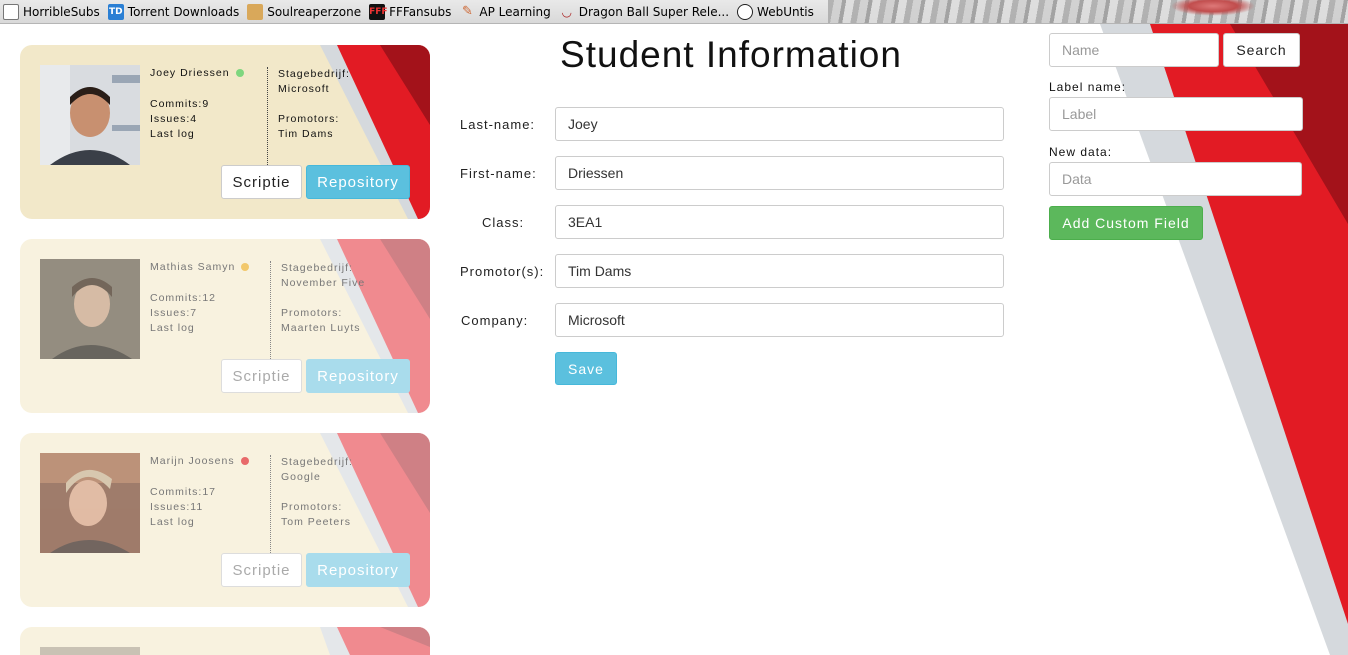 Image resolution: width=1348 pixels, height=655 pixels. Describe the element at coordinates (316, 522) in the screenshot. I see `promotors-value: Tom Peeters` at that location.